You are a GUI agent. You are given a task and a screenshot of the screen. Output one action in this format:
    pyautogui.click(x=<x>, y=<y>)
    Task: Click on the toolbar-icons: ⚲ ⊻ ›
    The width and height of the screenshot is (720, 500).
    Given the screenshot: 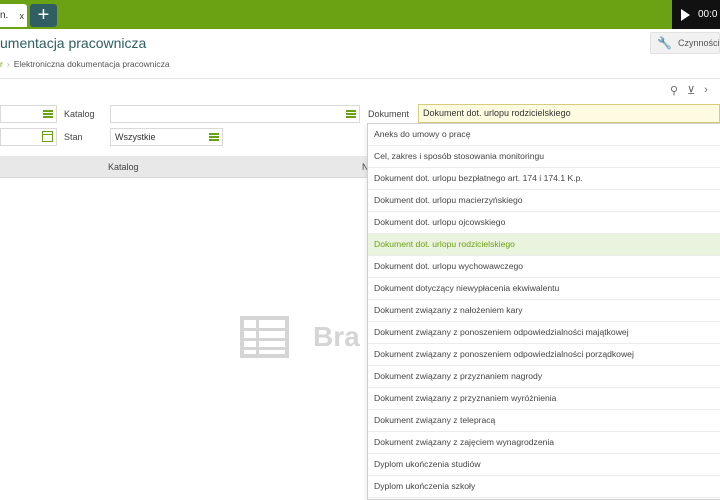 What is the action you would take?
    pyautogui.click(x=689, y=90)
    